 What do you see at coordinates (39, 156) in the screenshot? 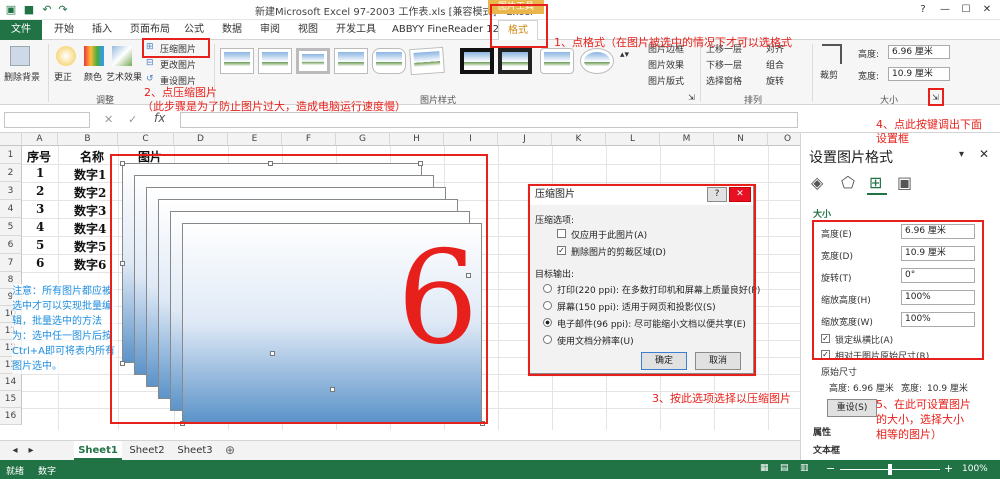
I see `cell-header-index: 序号` at bounding box center [39, 156].